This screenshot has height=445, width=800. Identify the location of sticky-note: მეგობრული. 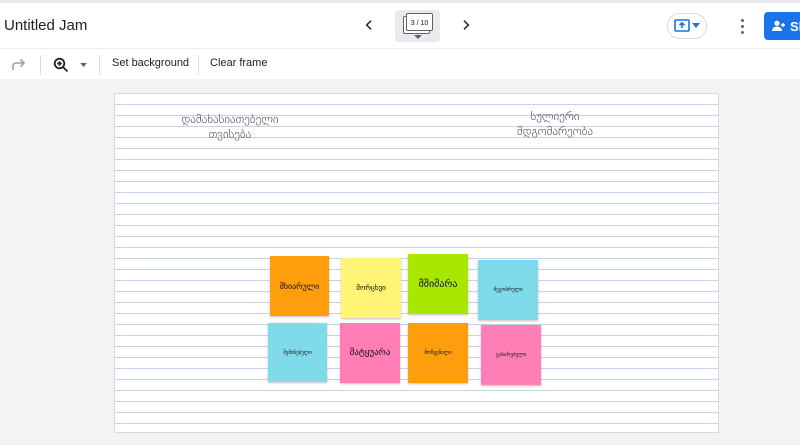
(508, 290).